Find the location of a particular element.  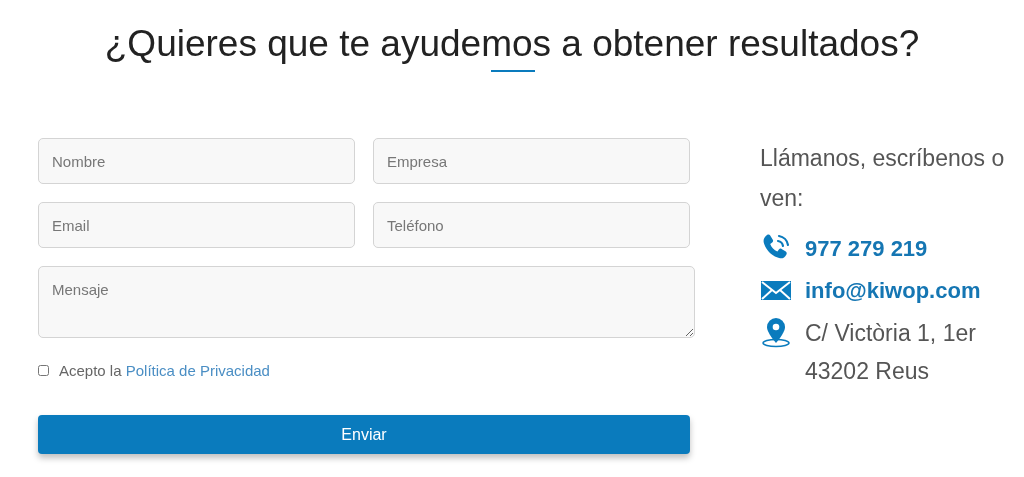

phone-link: 977 279 219 is located at coordinates (866, 249).